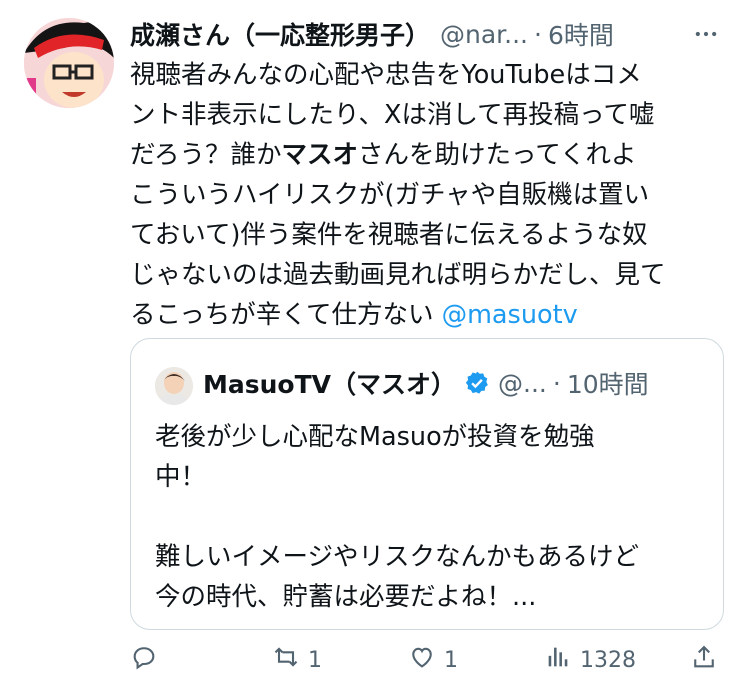 This screenshot has width=750, height=682. What do you see at coordinates (181, 477) in the screenshot?
I see `quoted-text-line: 中！` at bounding box center [181, 477].